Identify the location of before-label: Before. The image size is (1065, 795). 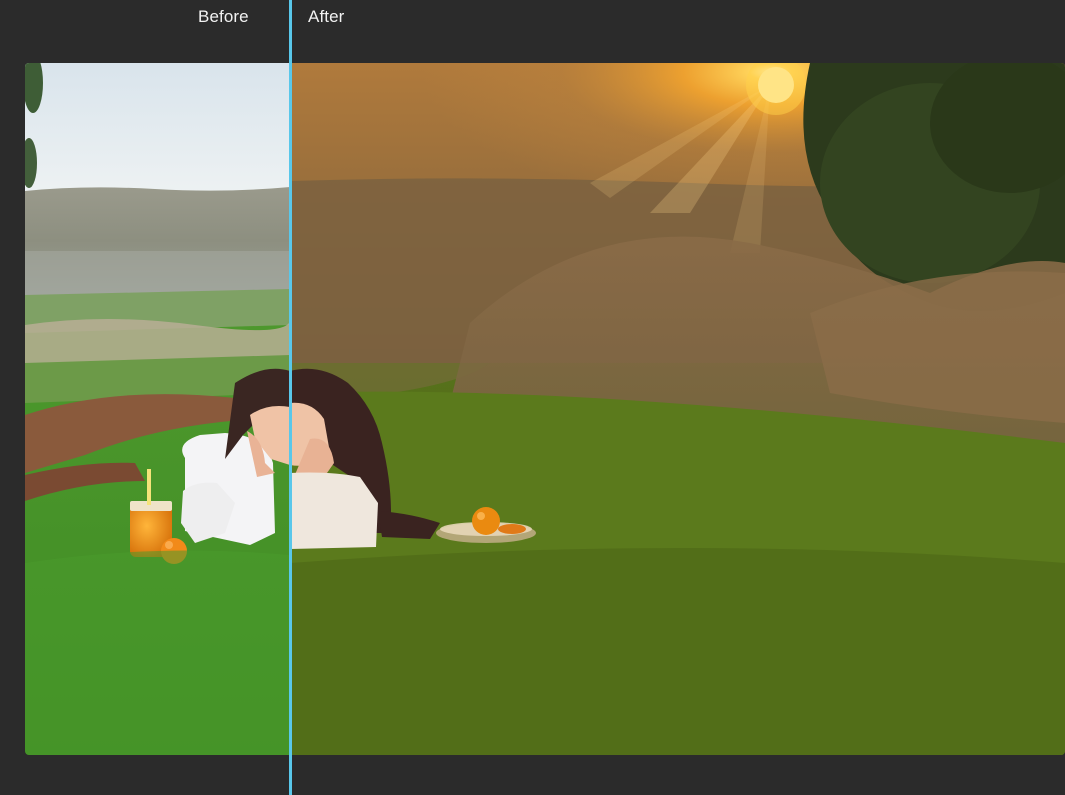
(223, 16).